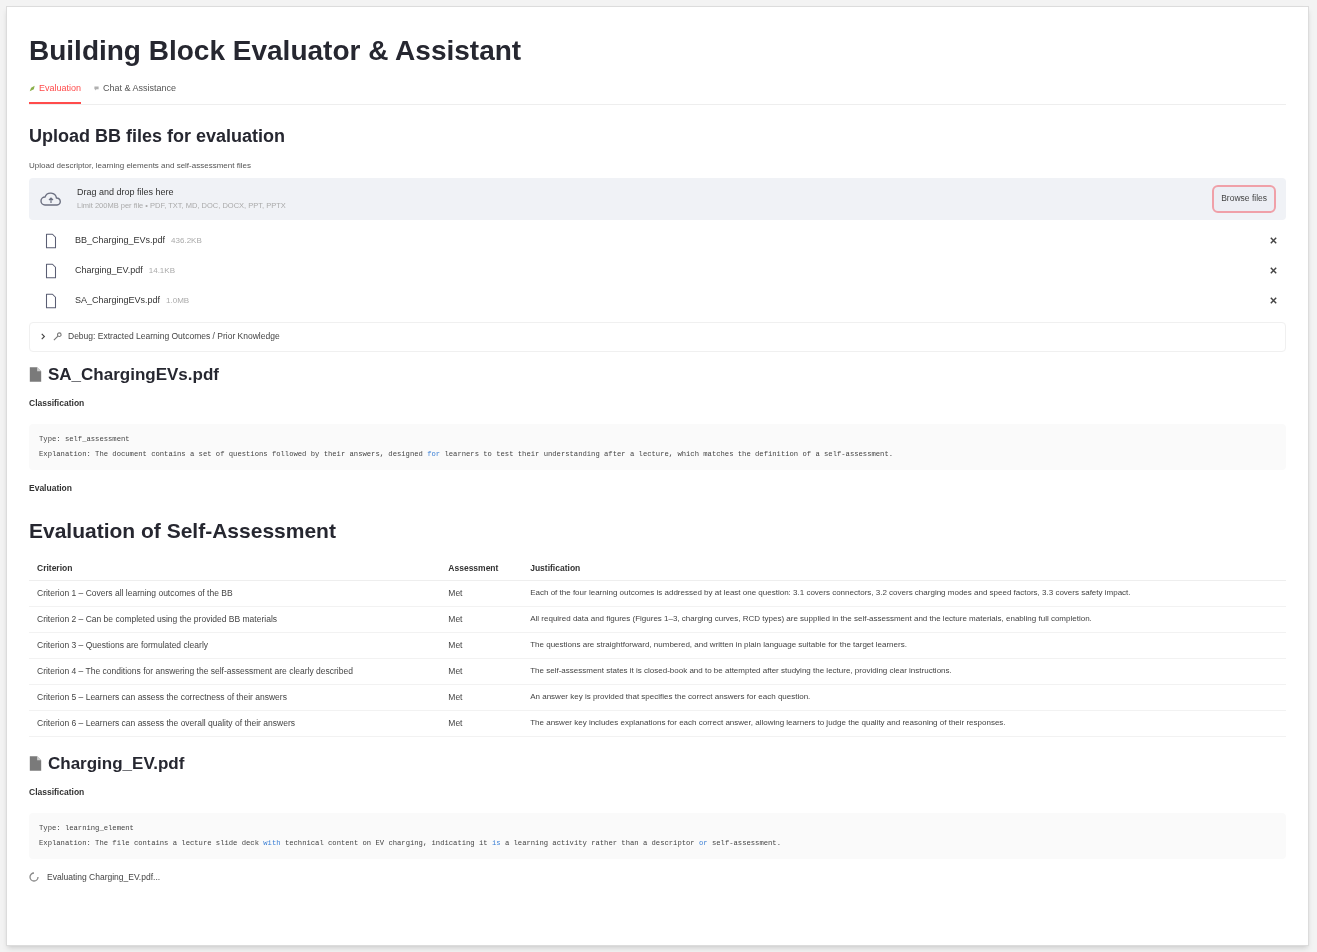  What do you see at coordinates (904, 619) in the screenshot?
I see `table-cell: All required data and figures (Figures 1–3, charging curves, RCD types) are supplied in the self-assessment and the lecture materials, enabling full completion.` at bounding box center [904, 619].